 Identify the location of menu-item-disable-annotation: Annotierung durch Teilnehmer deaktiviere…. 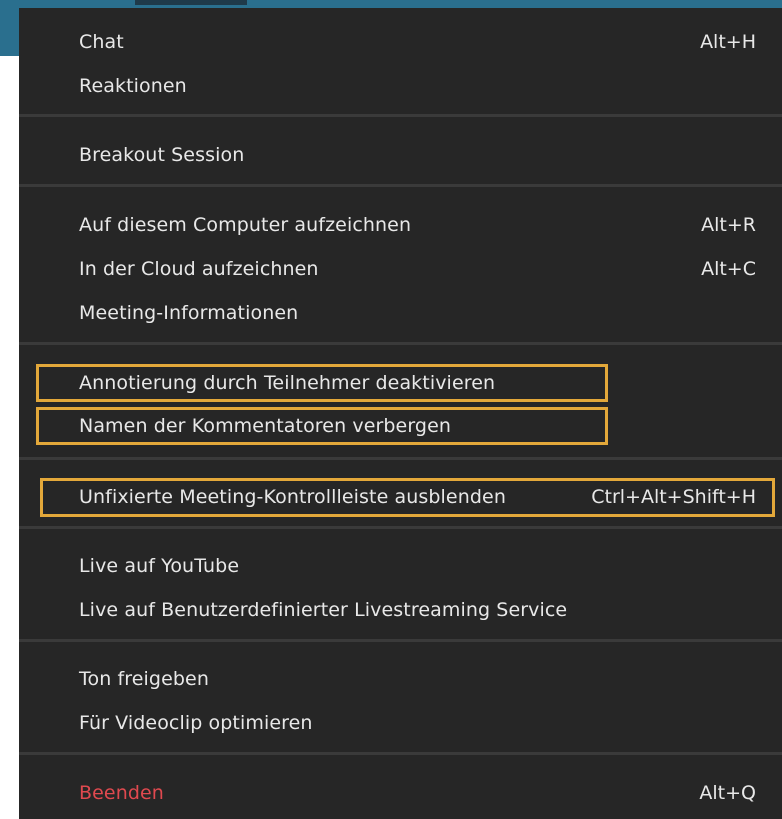
(400, 383).